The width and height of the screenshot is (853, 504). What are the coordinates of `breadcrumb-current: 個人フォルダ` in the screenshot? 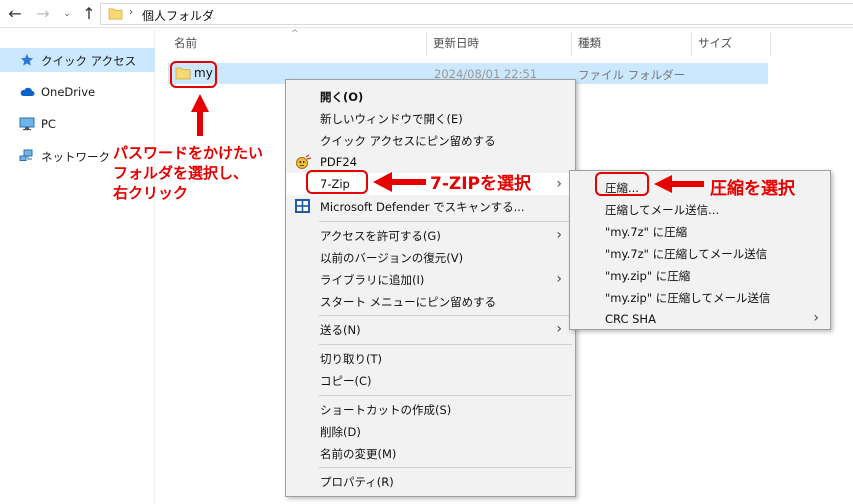 It's located at (178, 15).